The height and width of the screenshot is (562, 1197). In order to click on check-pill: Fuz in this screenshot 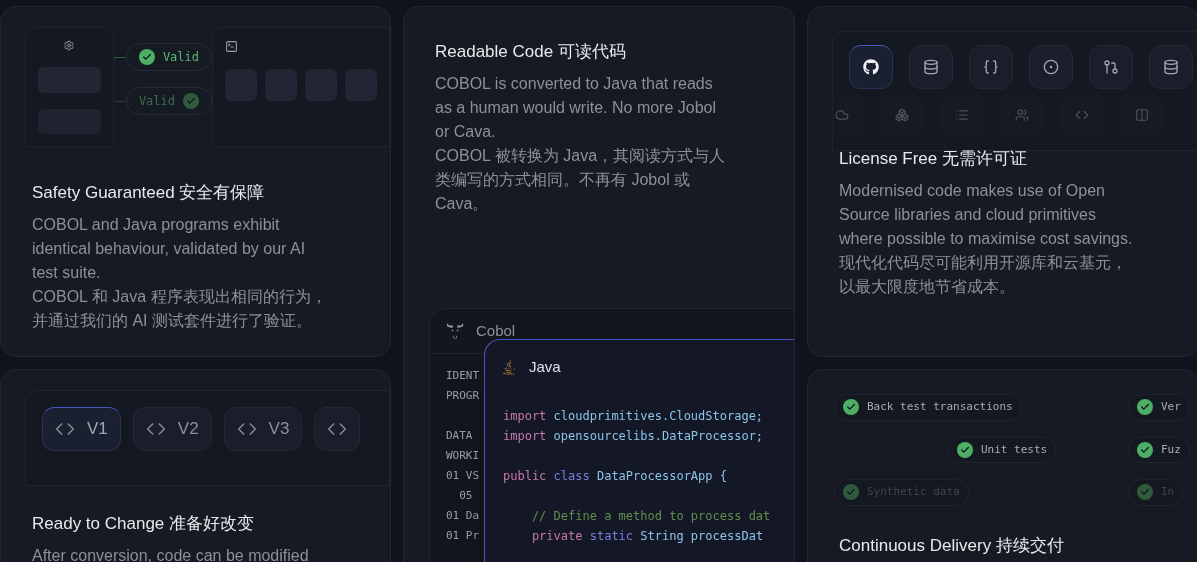, I will do `click(1159, 449)`.